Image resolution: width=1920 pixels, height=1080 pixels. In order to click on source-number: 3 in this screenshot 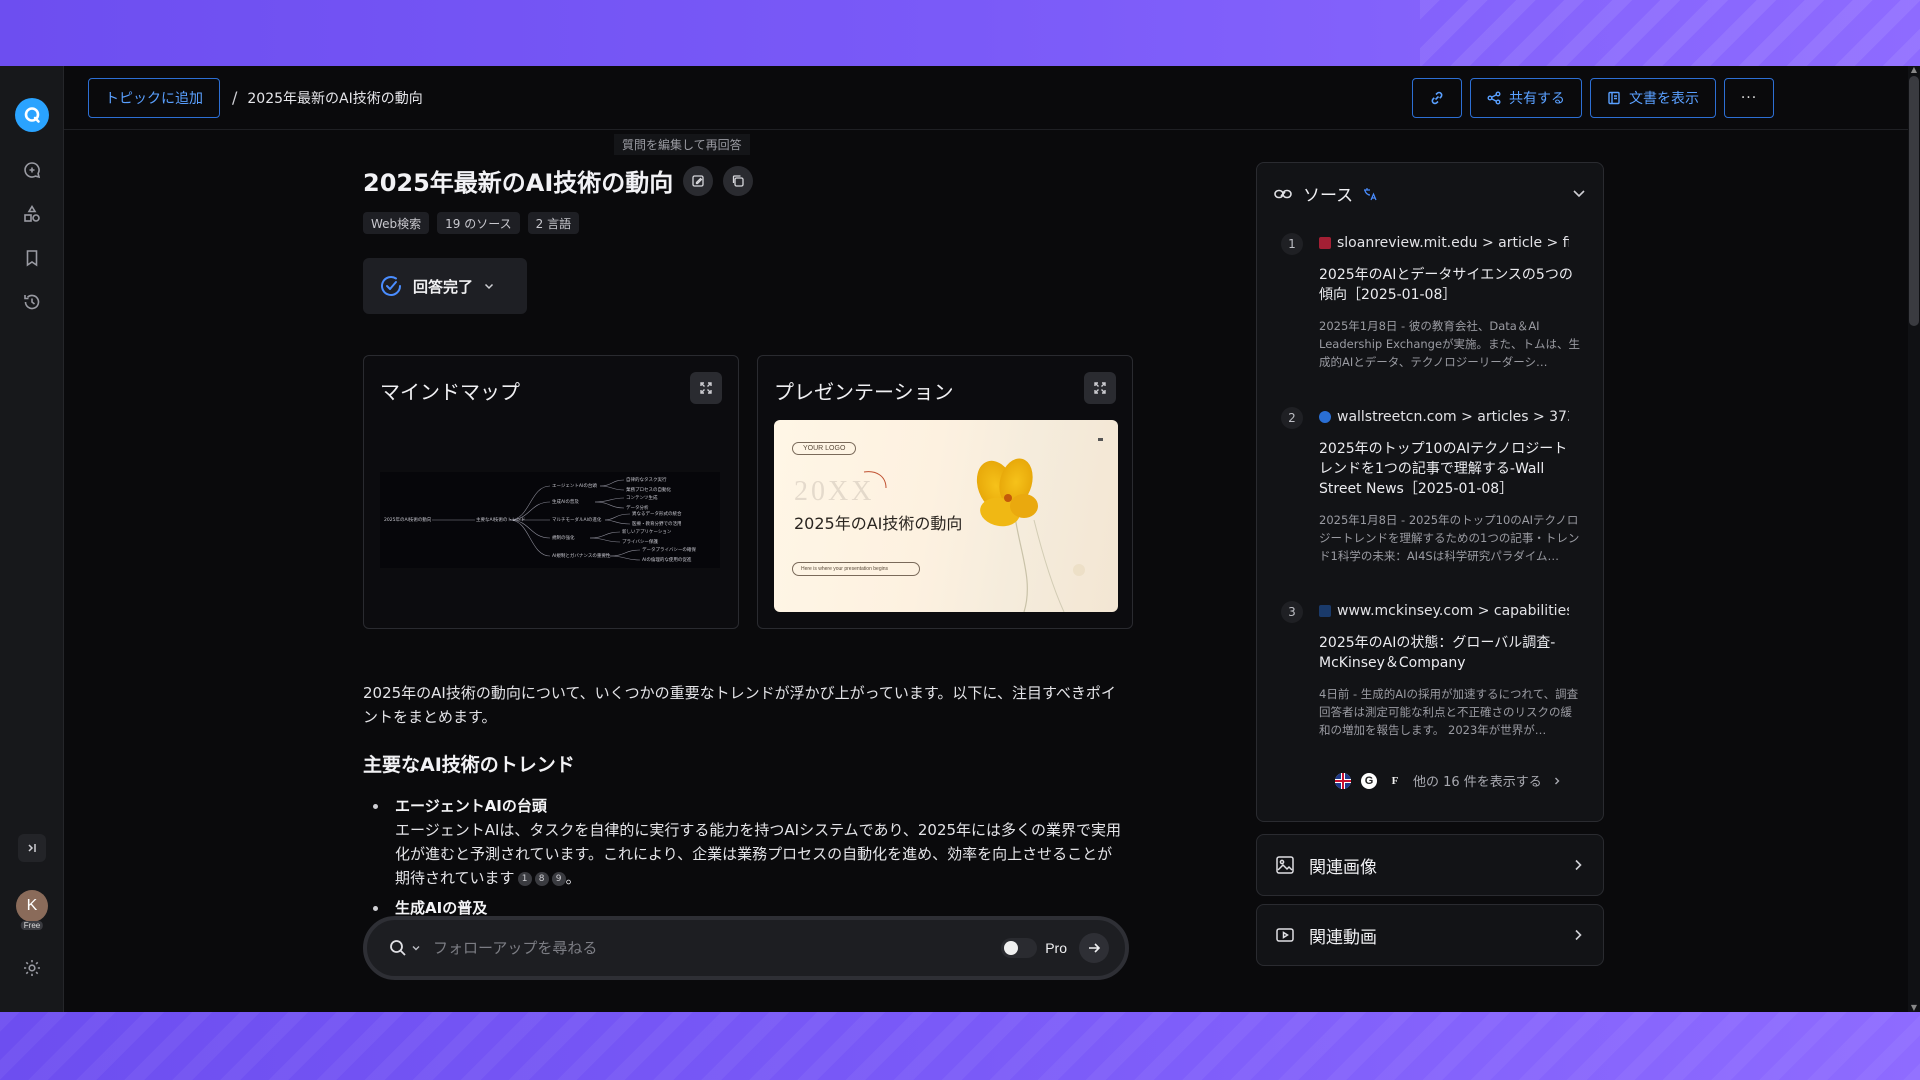, I will do `click(1292, 612)`.